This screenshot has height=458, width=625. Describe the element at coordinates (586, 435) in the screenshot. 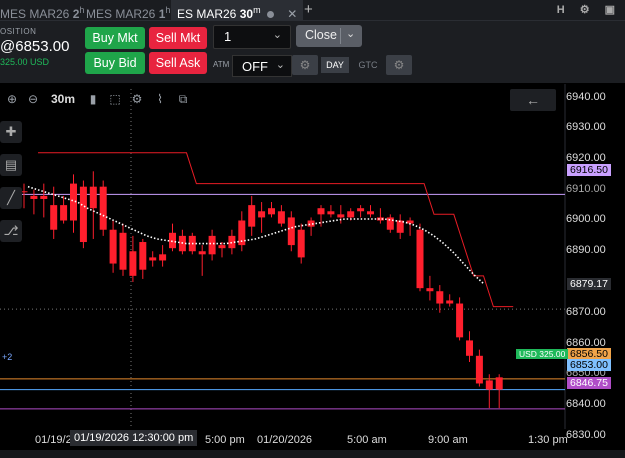

I see `price-tick: 6830.00` at that location.